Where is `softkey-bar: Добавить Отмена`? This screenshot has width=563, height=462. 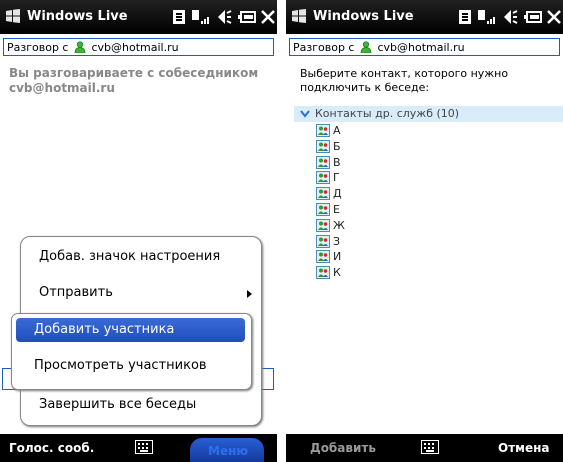
softkey-bar: Добавить Отмена is located at coordinates (424, 448).